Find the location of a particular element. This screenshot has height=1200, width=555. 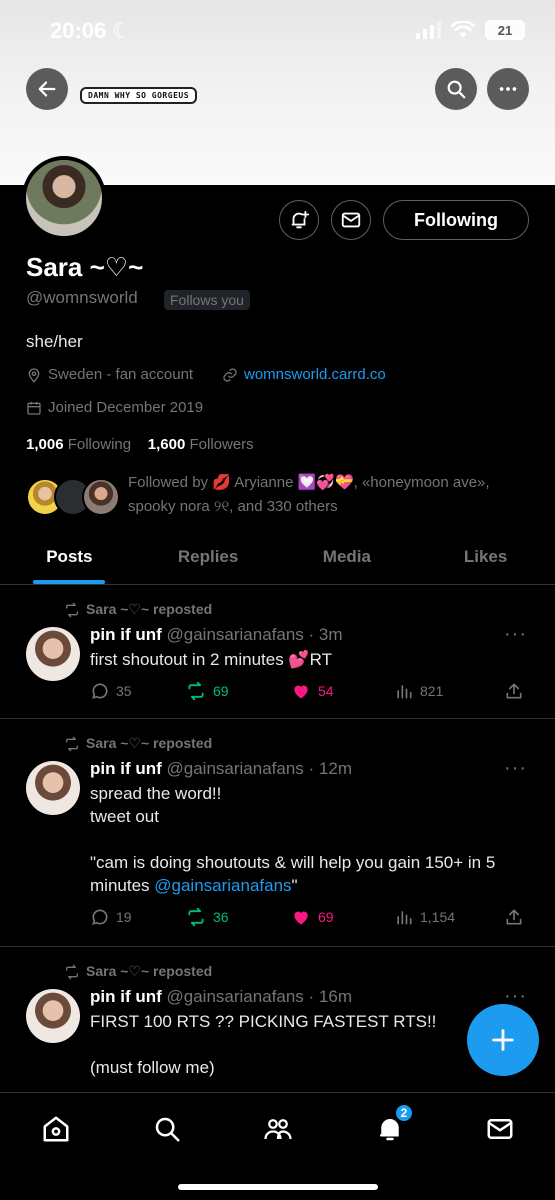

retweet-button: 69 is located at coordinates (237, 691).